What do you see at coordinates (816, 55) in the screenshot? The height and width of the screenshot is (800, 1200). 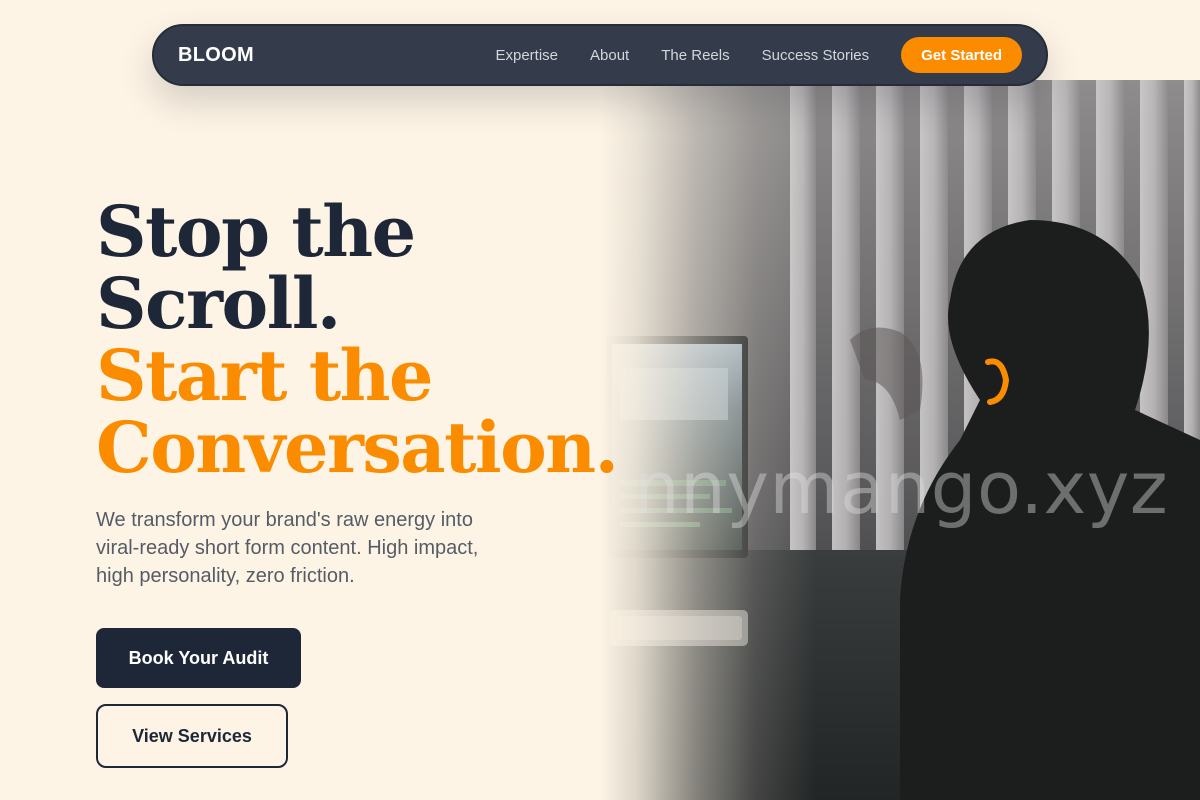 I see `nav-link-success-stories: Success Stories` at bounding box center [816, 55].